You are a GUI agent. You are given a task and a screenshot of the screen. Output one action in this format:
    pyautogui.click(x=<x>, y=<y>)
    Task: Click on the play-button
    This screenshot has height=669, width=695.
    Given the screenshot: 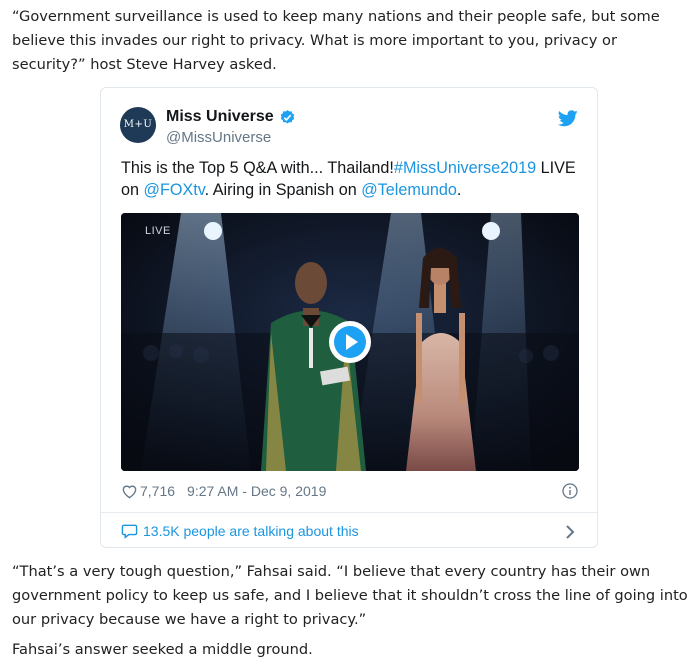 What is the action you would take?
    pyautogui.click(x=350, y=342)
    